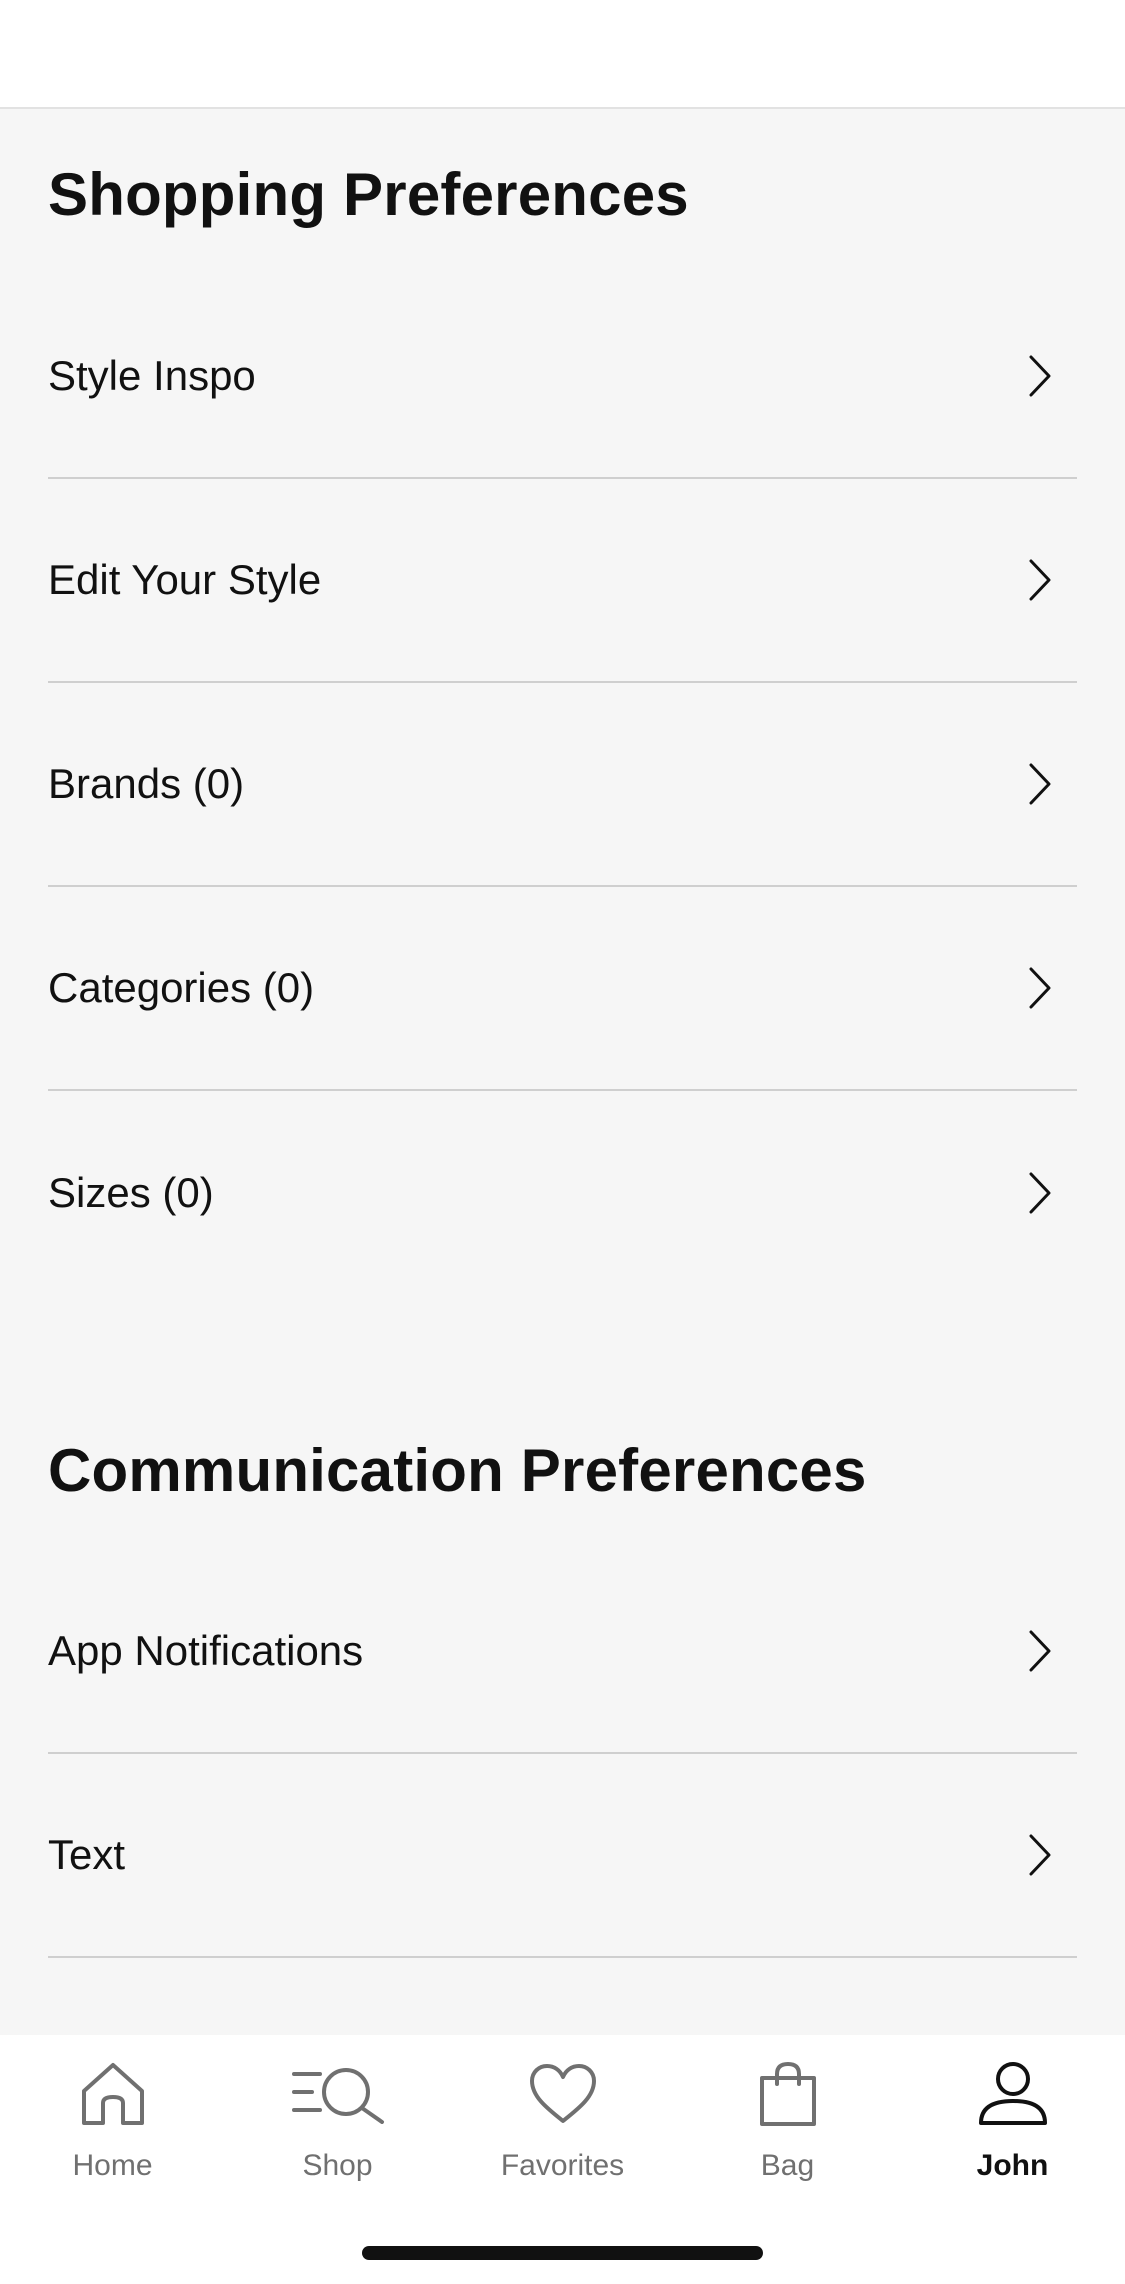  Describe the element at coordinates (181, 987) in the screenshot. I see `row-label: Categories (0)` at that location.